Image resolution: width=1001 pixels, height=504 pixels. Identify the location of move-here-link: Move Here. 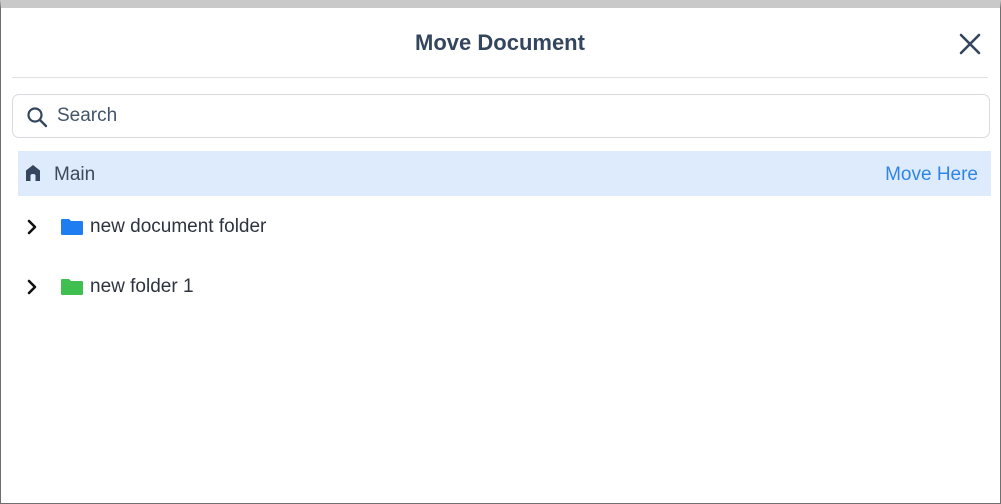
(931, 175).